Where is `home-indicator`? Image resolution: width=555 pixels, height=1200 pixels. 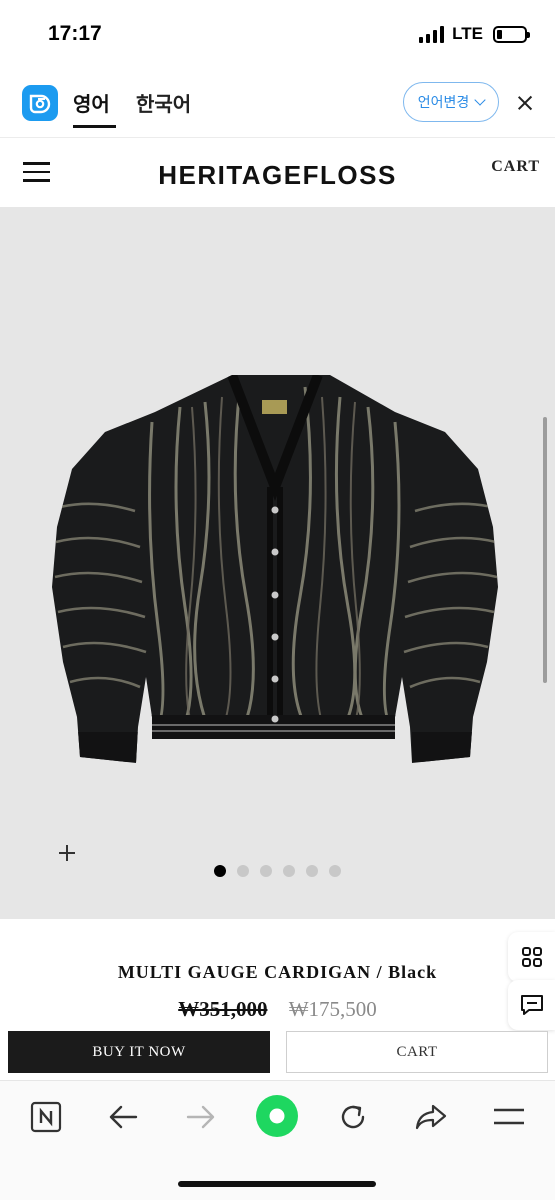 home-indicator is located at coordinates (277, 1184).